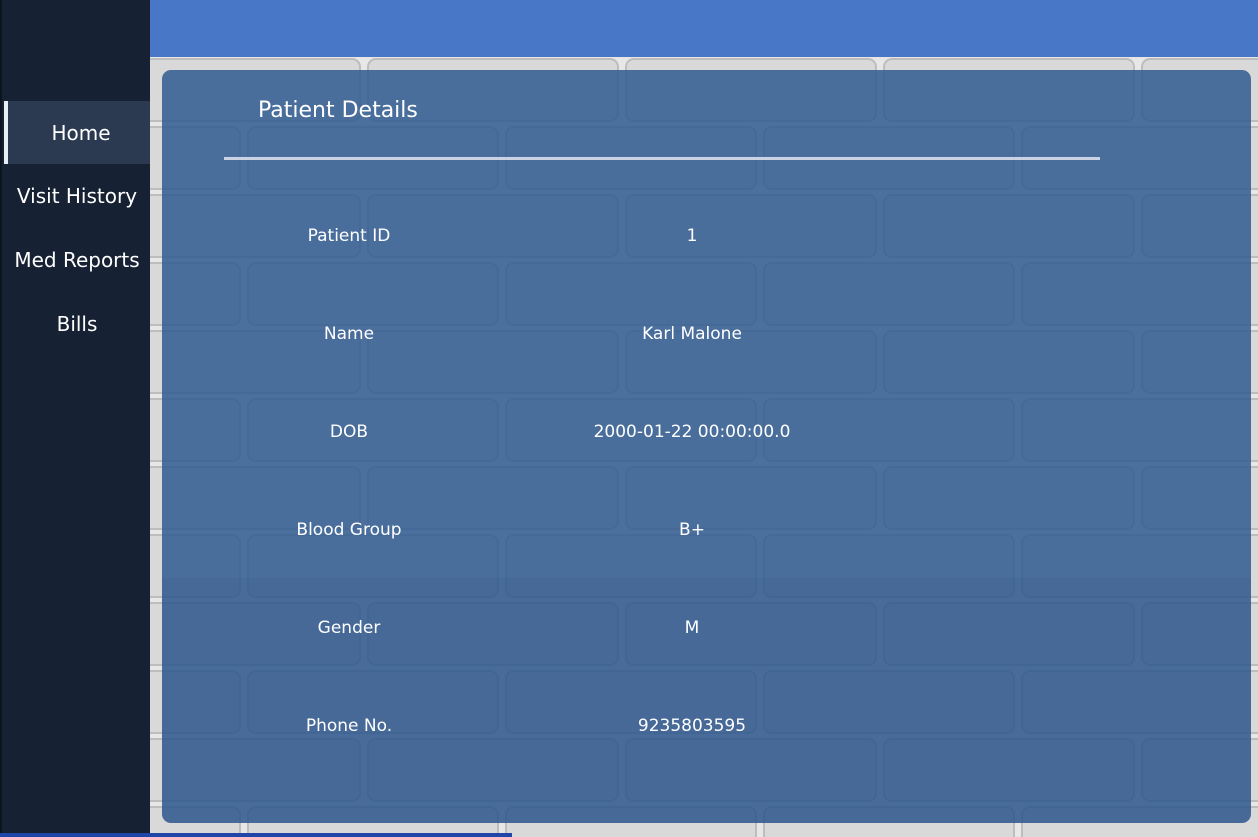 The width and height of the screenshot is (1258, 837). Describe the element at coordinates (692, 334) in the screenshot. I see `detail-value: Karl Malone` at that location.